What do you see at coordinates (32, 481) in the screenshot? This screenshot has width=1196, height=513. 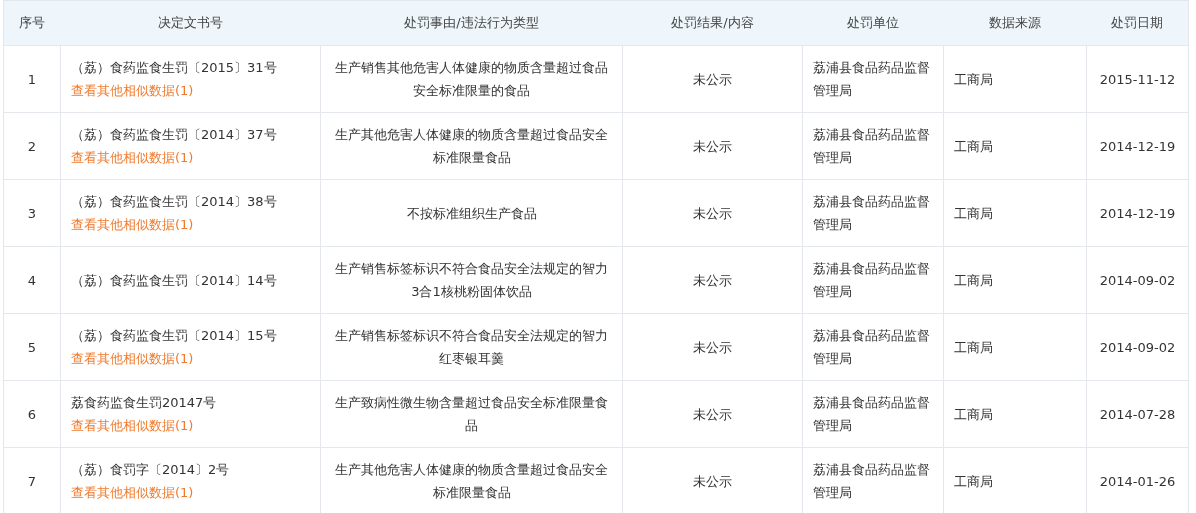 I see `table-cell: 7` at bounding box center [32, 481].